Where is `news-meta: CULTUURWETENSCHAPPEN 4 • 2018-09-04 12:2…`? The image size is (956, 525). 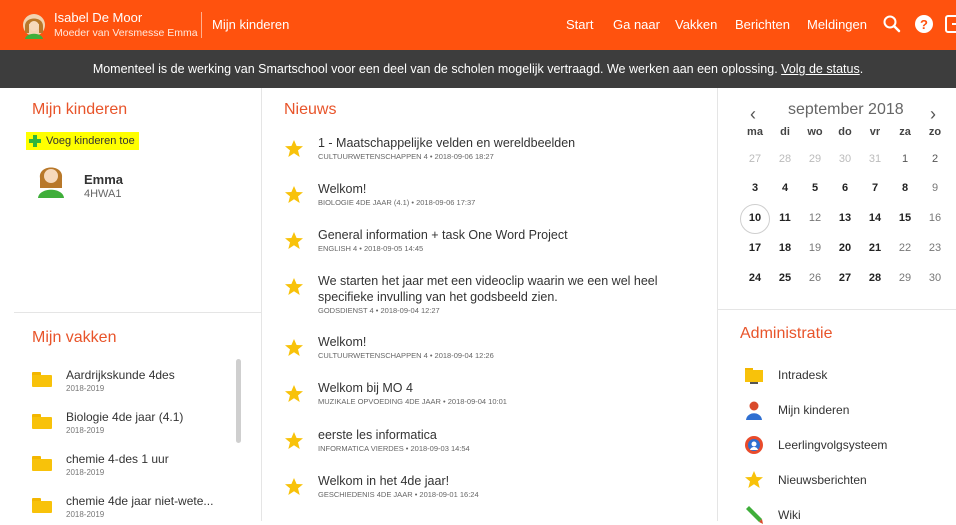
news-meta: CULTUURWETENSCHAPPEN 4 • 2018-09-04 12:2… is located at coordinates (406, 355).